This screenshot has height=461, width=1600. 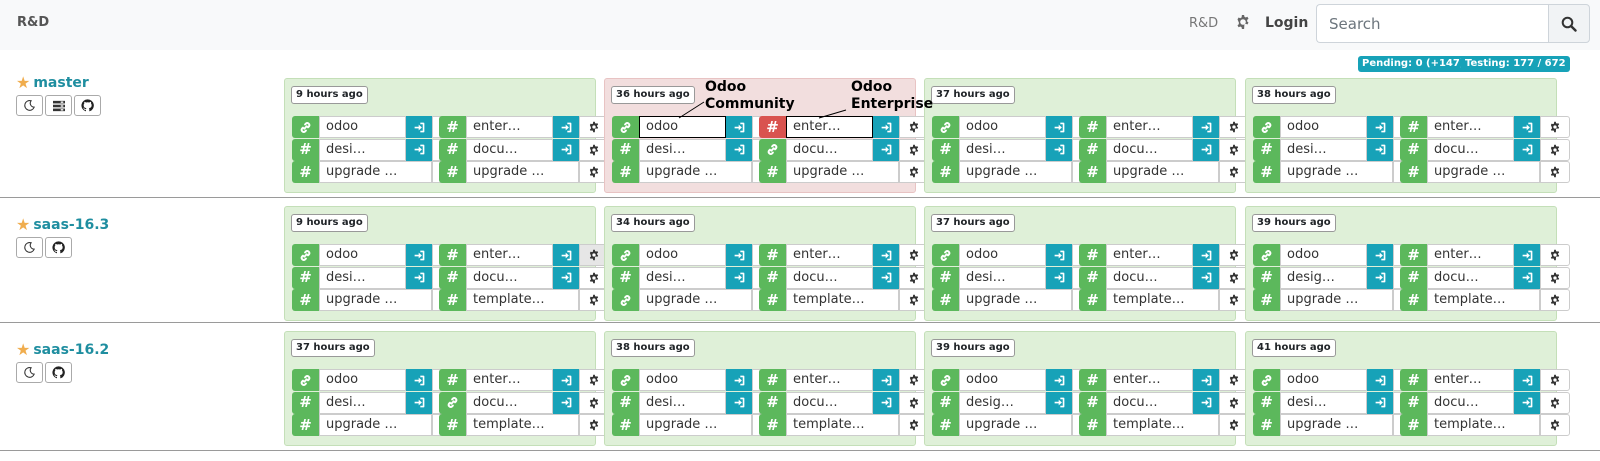 What do you see at coordinates (1203, 23) in the screenshot?
I see `project-link: R&D` at bounding box center [1203, 23].